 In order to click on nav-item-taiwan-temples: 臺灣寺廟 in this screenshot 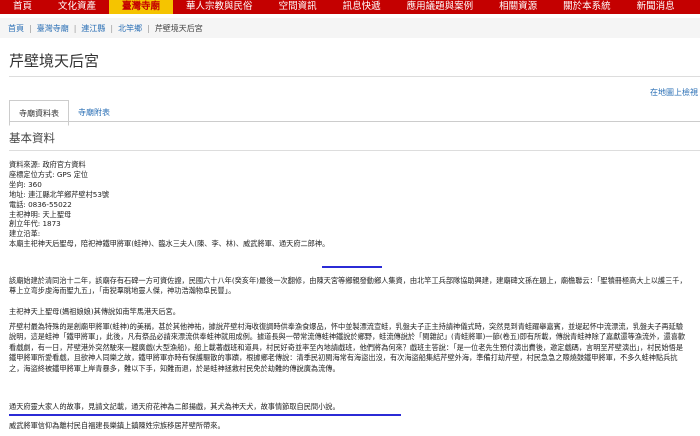, I will do `click(141, 7)`.